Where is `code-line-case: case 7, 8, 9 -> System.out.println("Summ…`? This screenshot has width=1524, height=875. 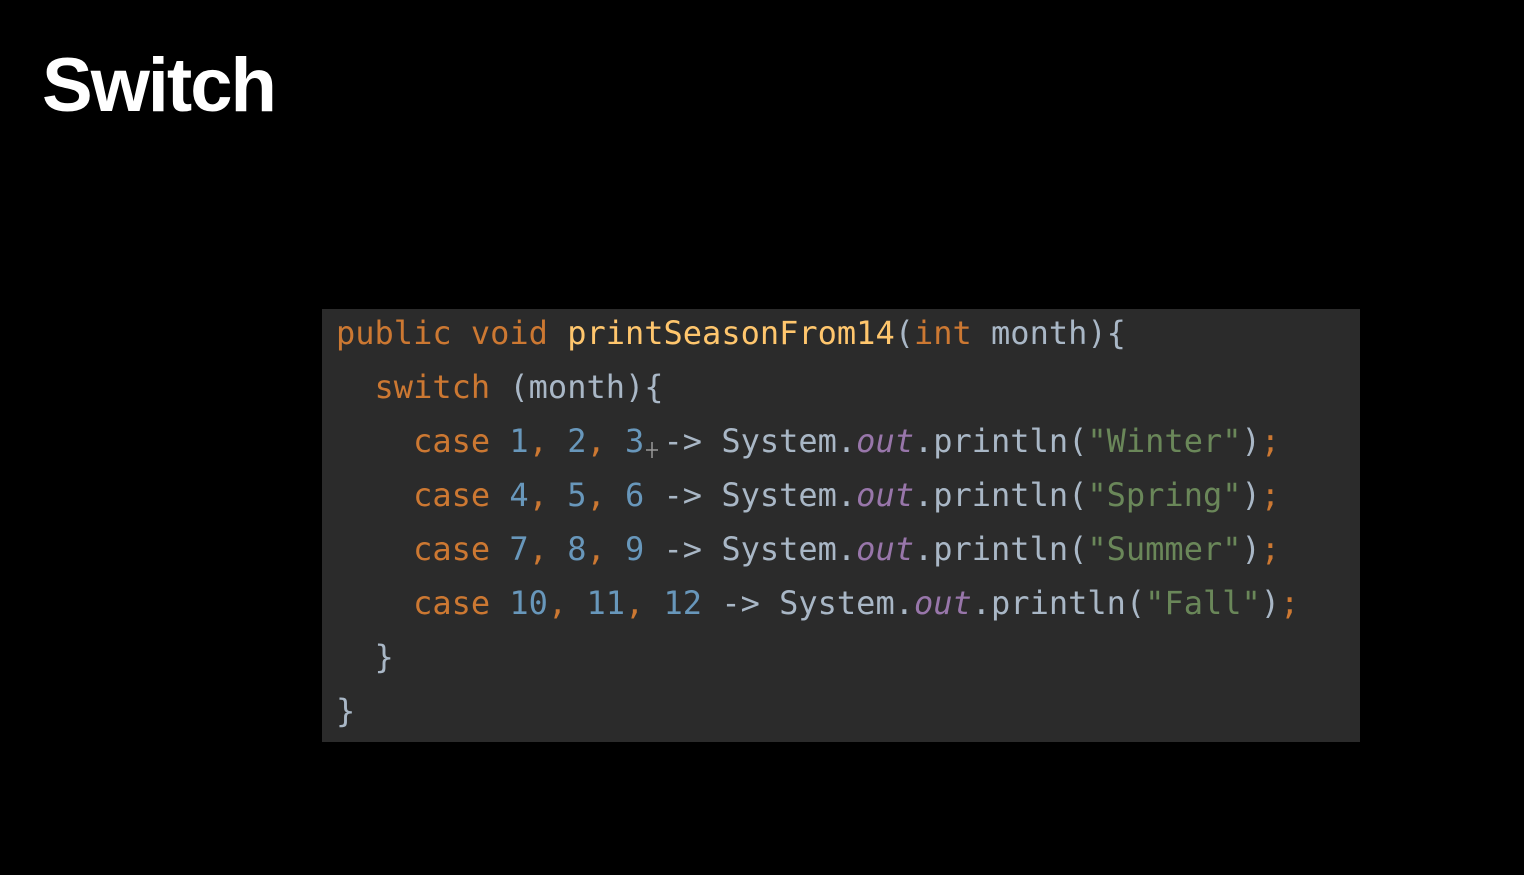 code-line-case: case 7, 8, 9 -> System.out.println("Summ… is located at coordinates (808, 549).